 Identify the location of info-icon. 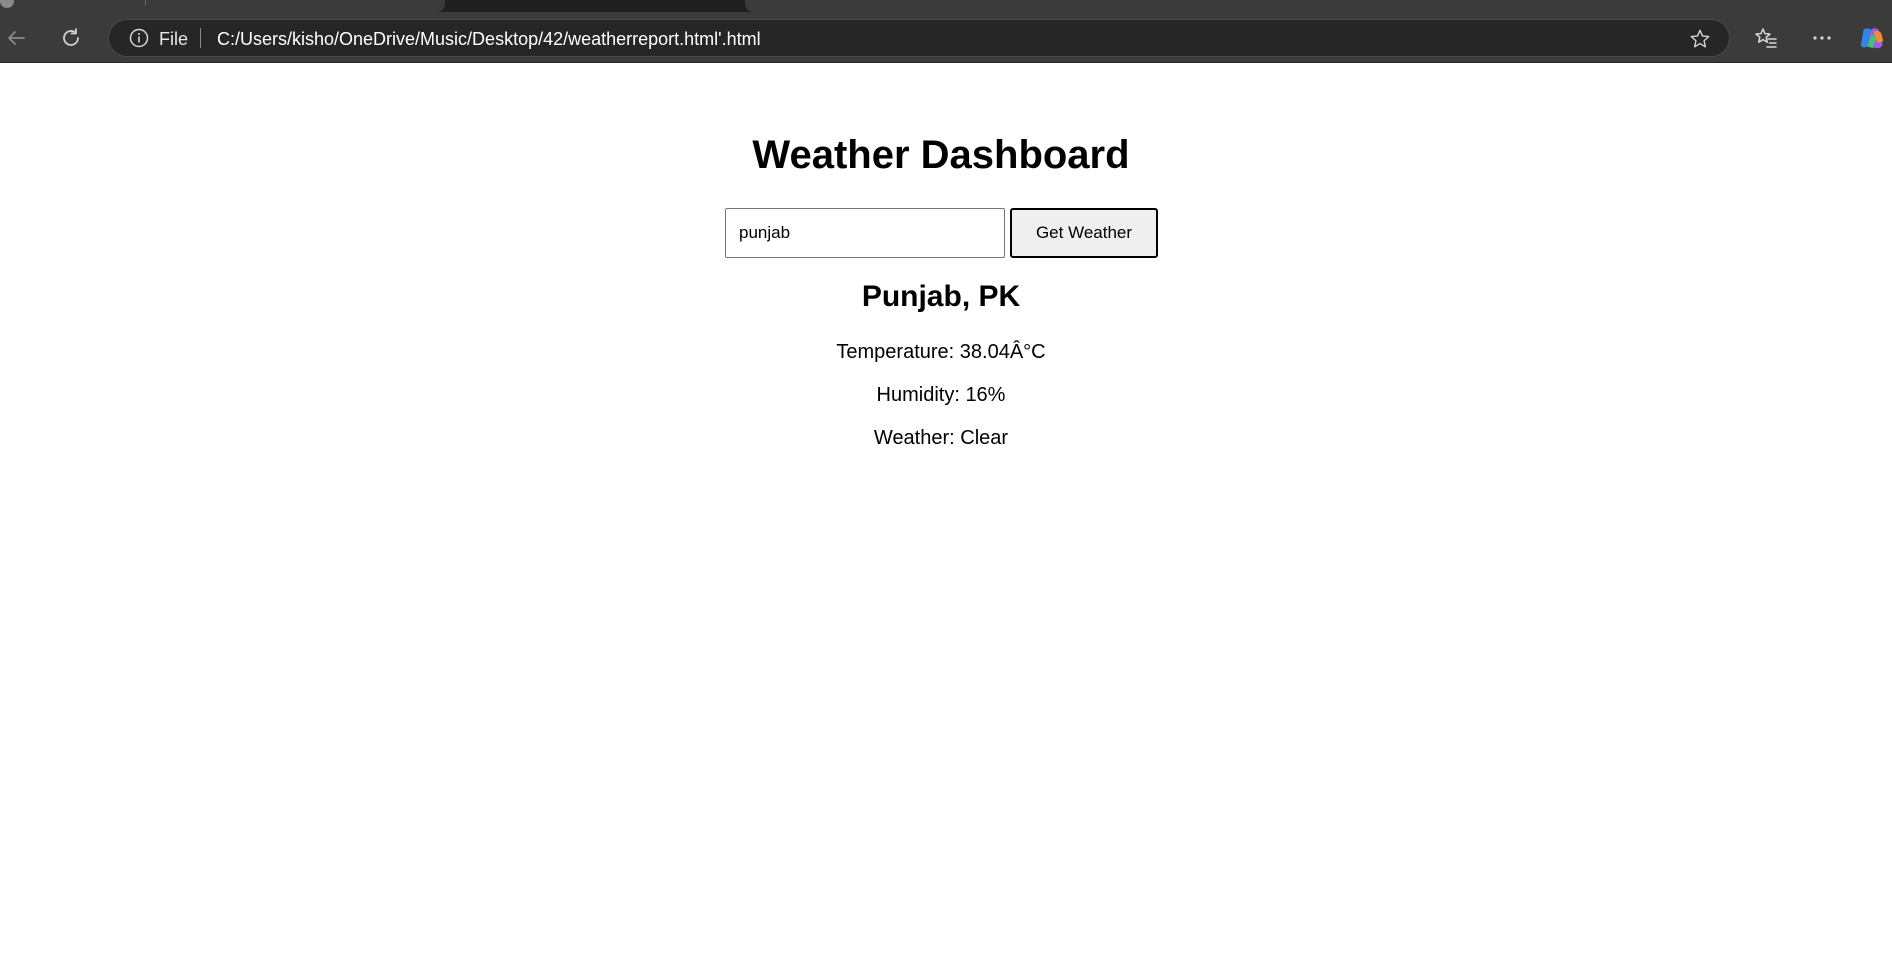
(139, 38).